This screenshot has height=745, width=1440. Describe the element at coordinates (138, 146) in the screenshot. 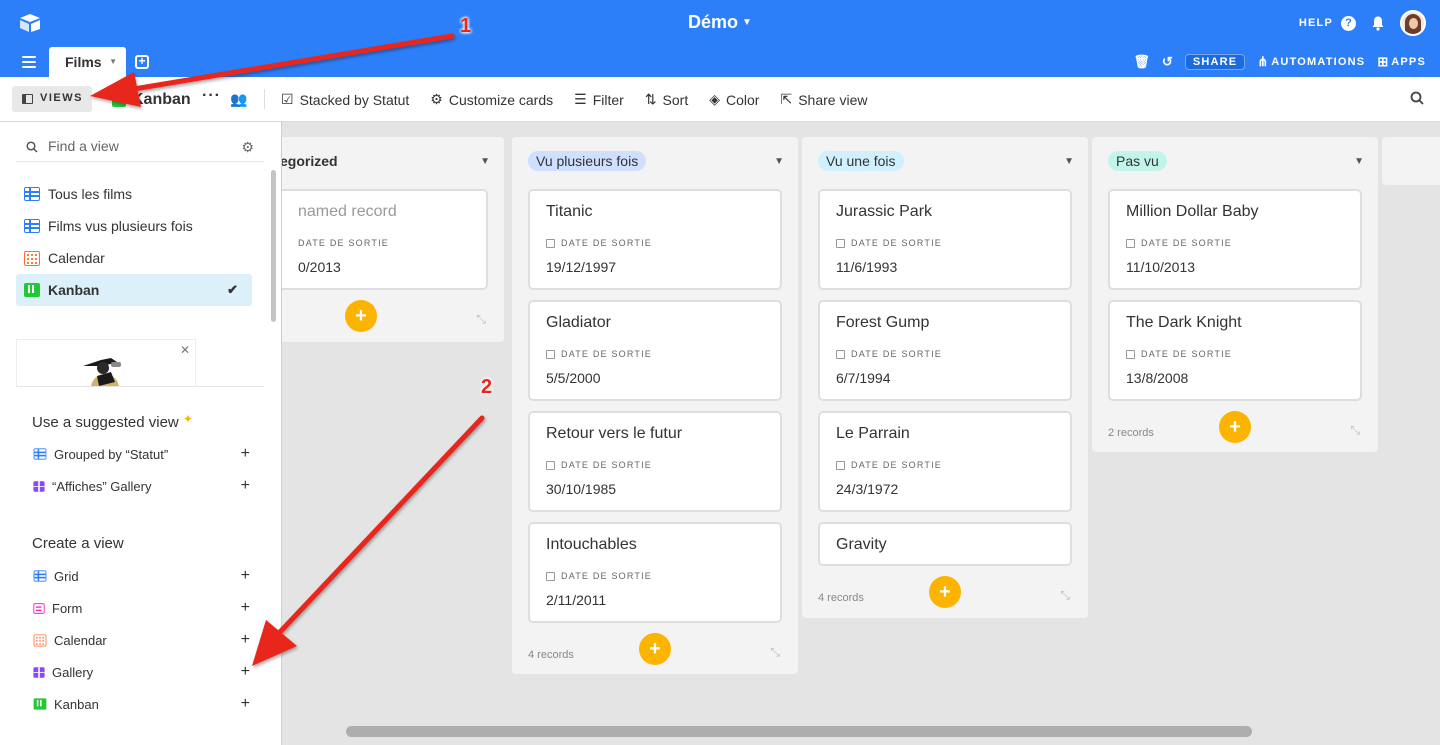

I see `find-view-input` at that location.